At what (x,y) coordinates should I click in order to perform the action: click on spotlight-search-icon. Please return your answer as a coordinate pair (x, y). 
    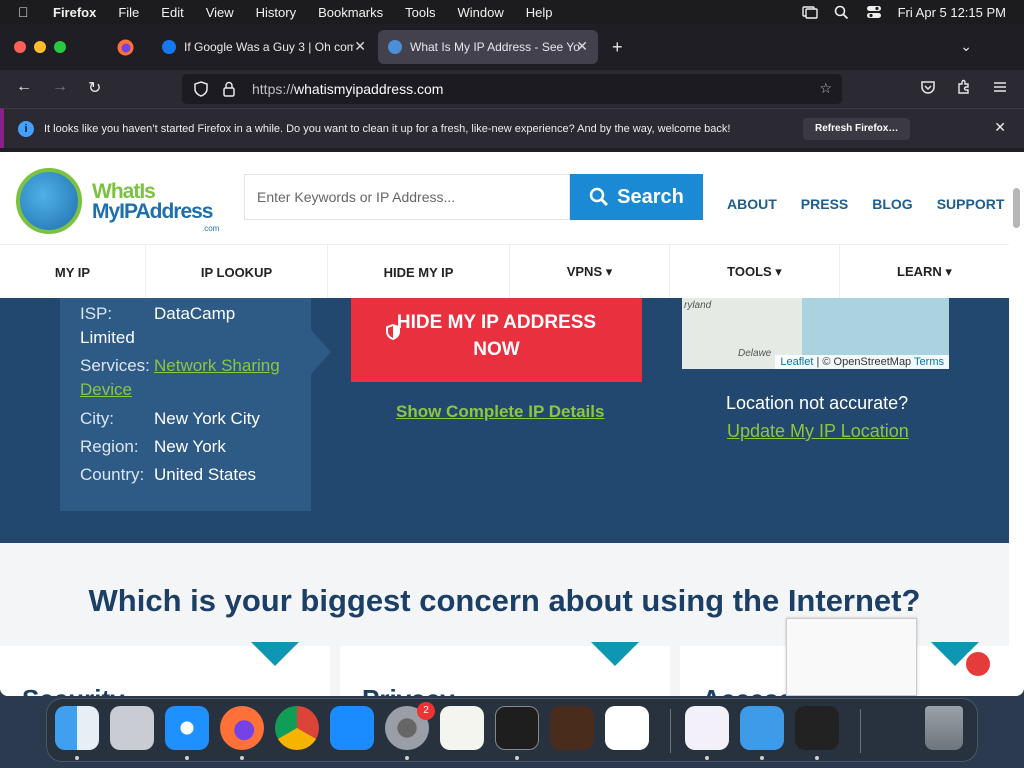
    Looking at the image, I should click on (842, 12).